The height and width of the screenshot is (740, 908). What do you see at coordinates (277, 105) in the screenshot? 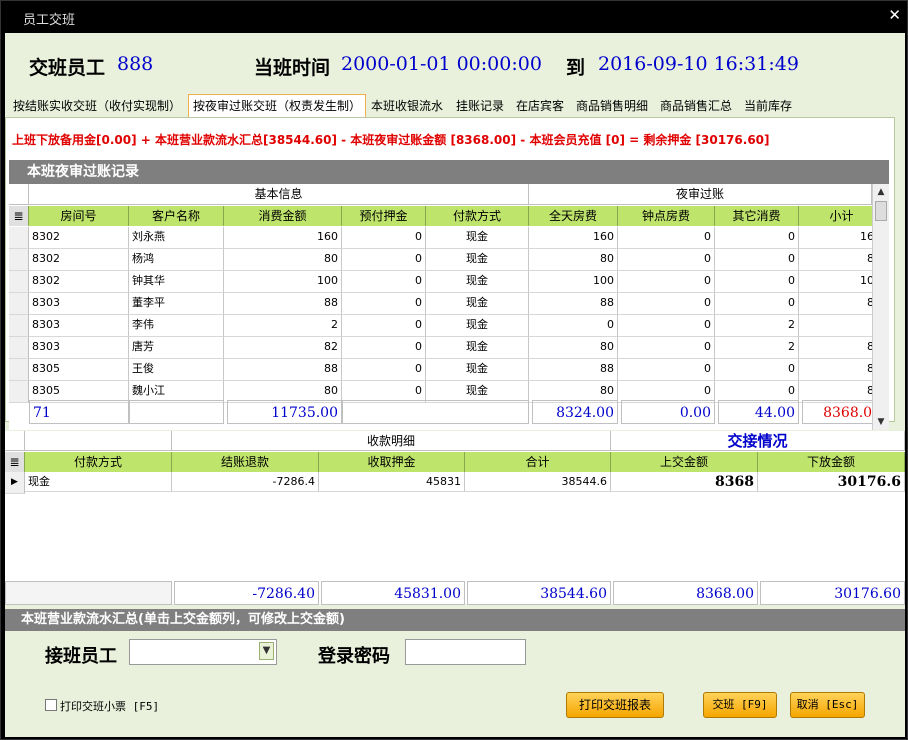
I see `tab-accrual-basis: 按夜审过账交班（权责发生制）` at bounding box center [277, 105].